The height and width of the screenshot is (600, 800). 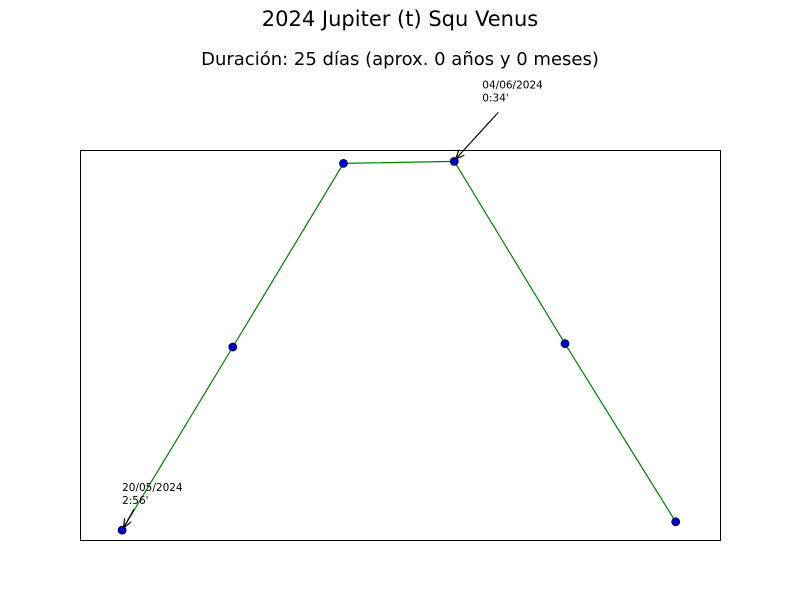 What do you see at coordinates (512, 91) in the screenshot?
I see `annotation-label-1: 04/06/2024 0:34'` at bounding box center [512, 91].